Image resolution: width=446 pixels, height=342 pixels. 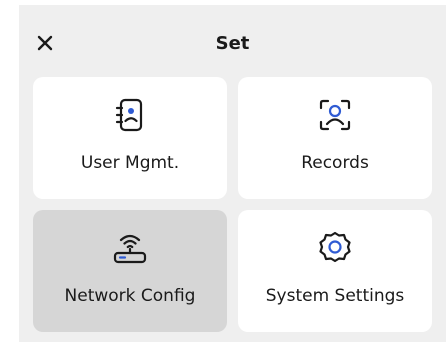 What do you see at coordinates (335, 163) in the screenshot?
I see `tile-label: Records` at bounding box center [335, 163].